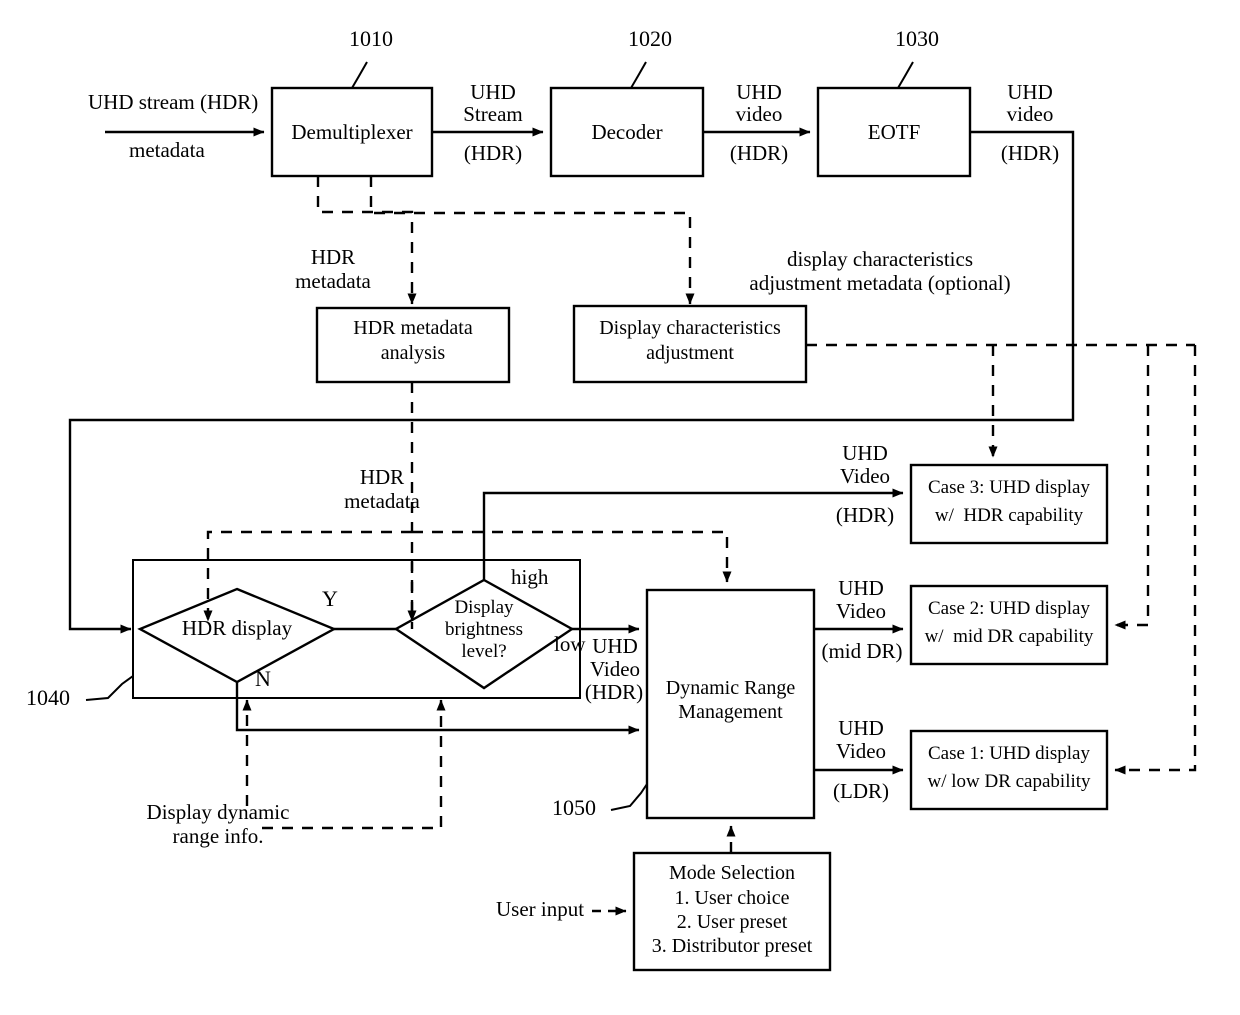 This screenshot has height=1015, width=1240. What do you see at coordinates (570, 644) in the screenshot?
I see `label-branch-low: low` at bounding box center [570, 644].